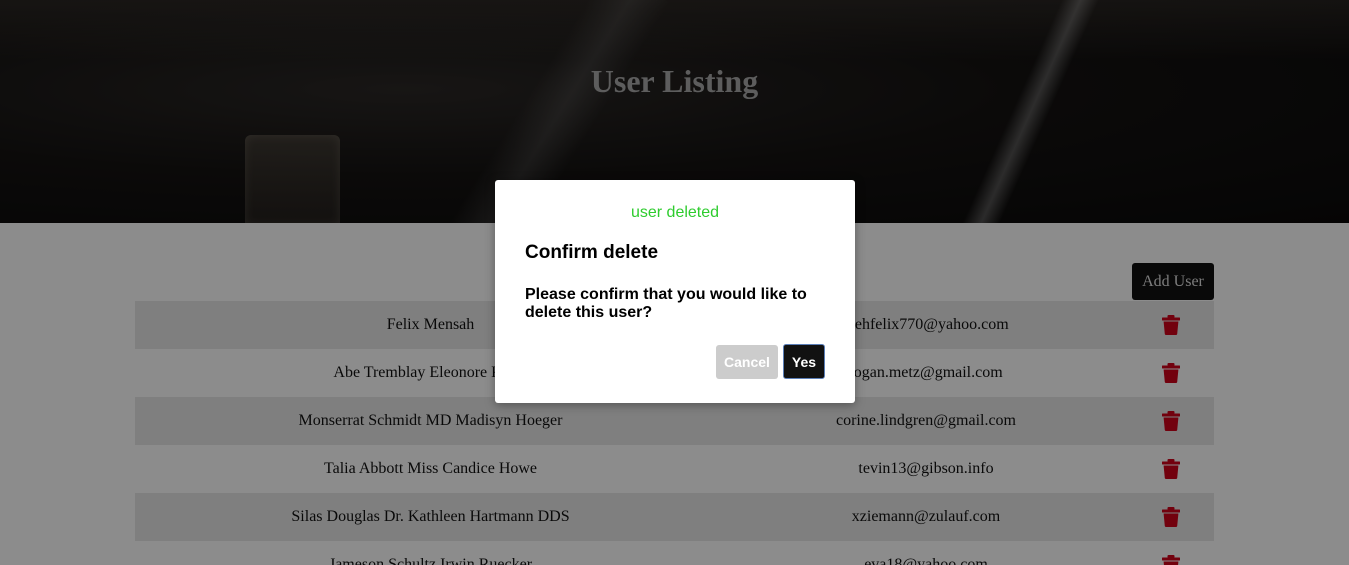 The width and height of the screenshot is (1349, 565). What do you see at coordinates (747, 362) in the screenshot?
I see `cancel-button: Cancel` at bounding box center [747, 362].